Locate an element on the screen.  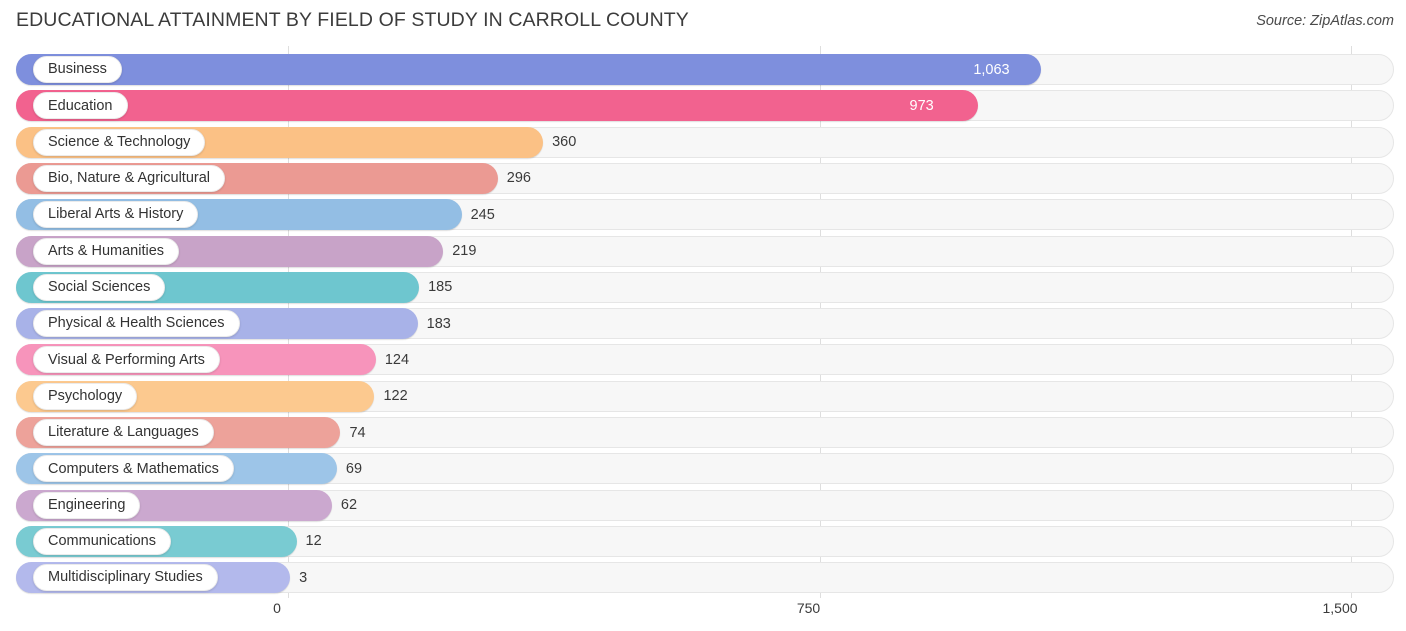
category-label-pill: Liberal Arts & History is located at coordinates (116, 215).